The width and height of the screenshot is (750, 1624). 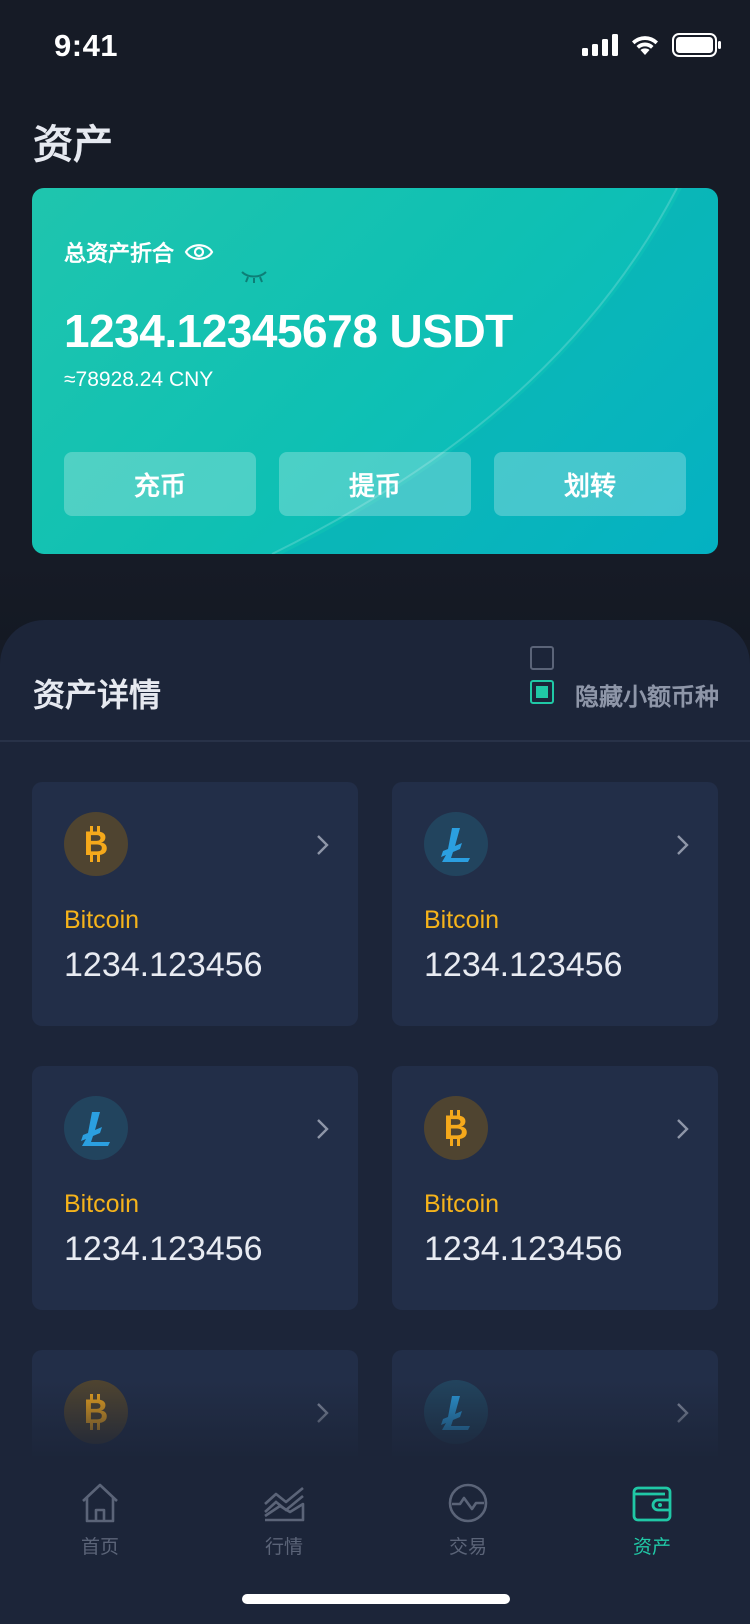 I want to click on trade-icon, so click(x=468, y=1503).